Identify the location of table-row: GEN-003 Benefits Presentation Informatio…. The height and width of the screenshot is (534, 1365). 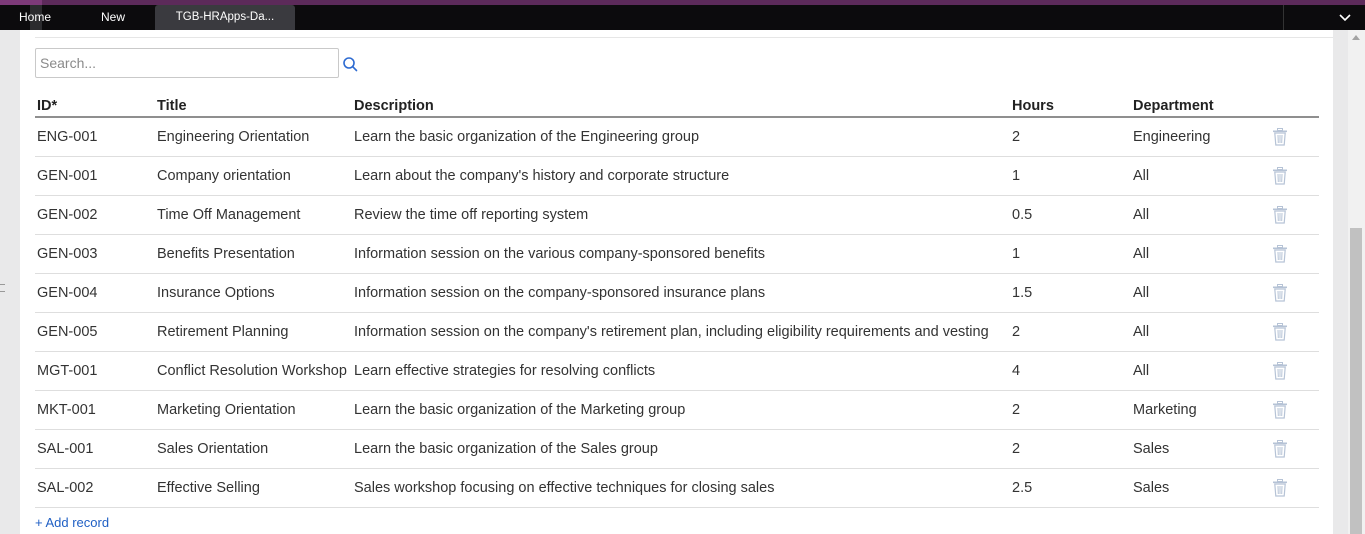
(677, 254).